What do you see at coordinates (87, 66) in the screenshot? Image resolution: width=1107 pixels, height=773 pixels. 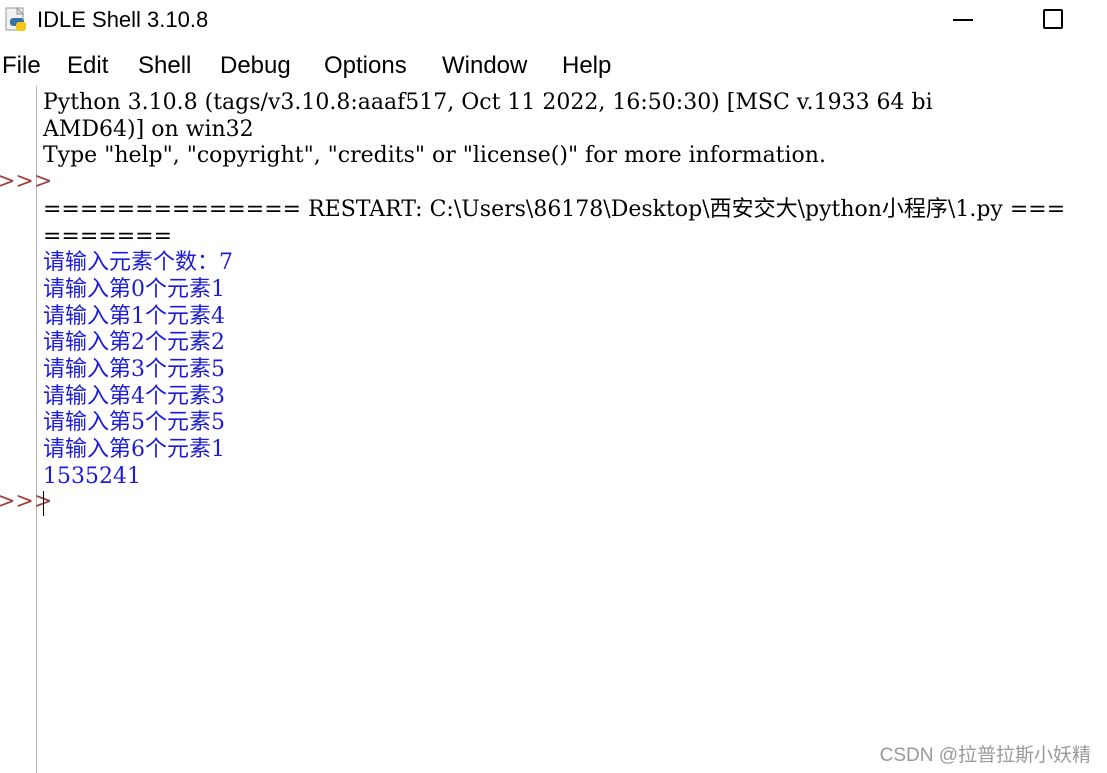 I see `menu-edit: Edit` at bounding box center [87, 66].